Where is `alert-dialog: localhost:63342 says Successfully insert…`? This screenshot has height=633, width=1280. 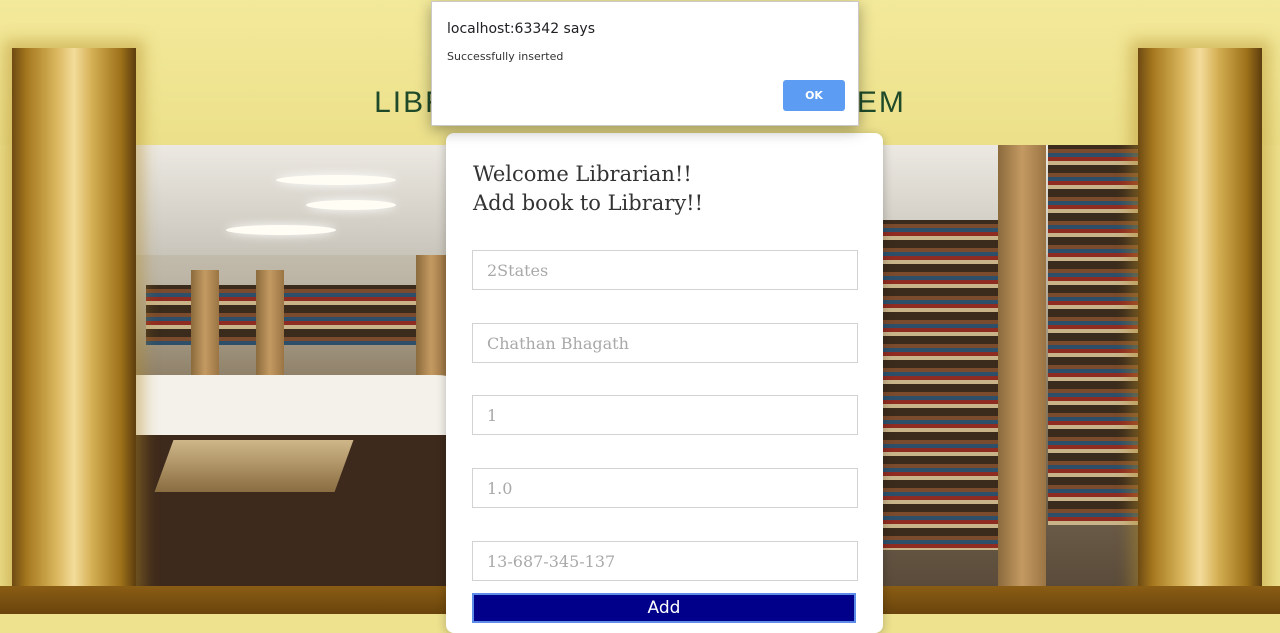
alert-dialog: localhost:63342 says Successfully insert… is located at coordinates (645, 63).